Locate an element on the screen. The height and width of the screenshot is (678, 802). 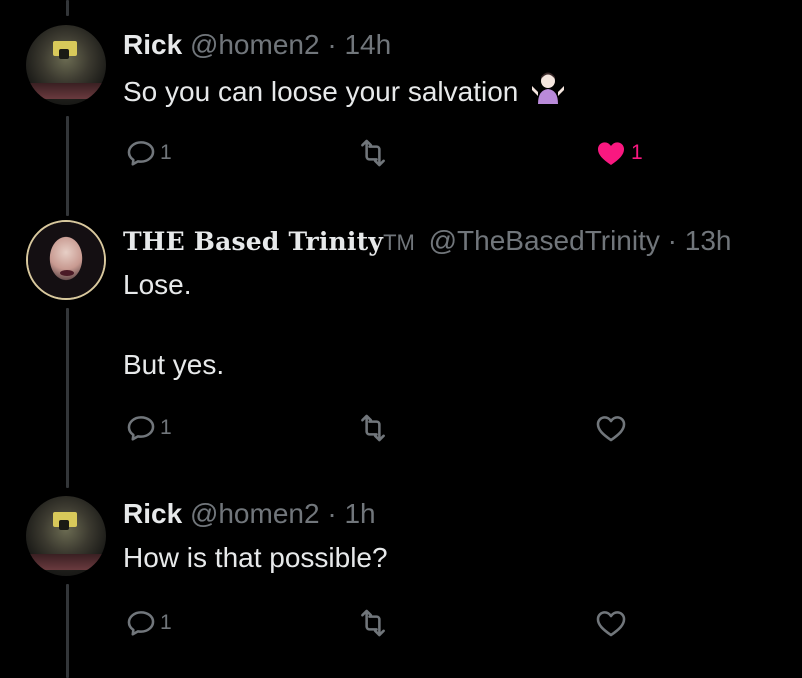
tweet-header: Rick @homen2 · 14h is located at coordinates (257, 45).